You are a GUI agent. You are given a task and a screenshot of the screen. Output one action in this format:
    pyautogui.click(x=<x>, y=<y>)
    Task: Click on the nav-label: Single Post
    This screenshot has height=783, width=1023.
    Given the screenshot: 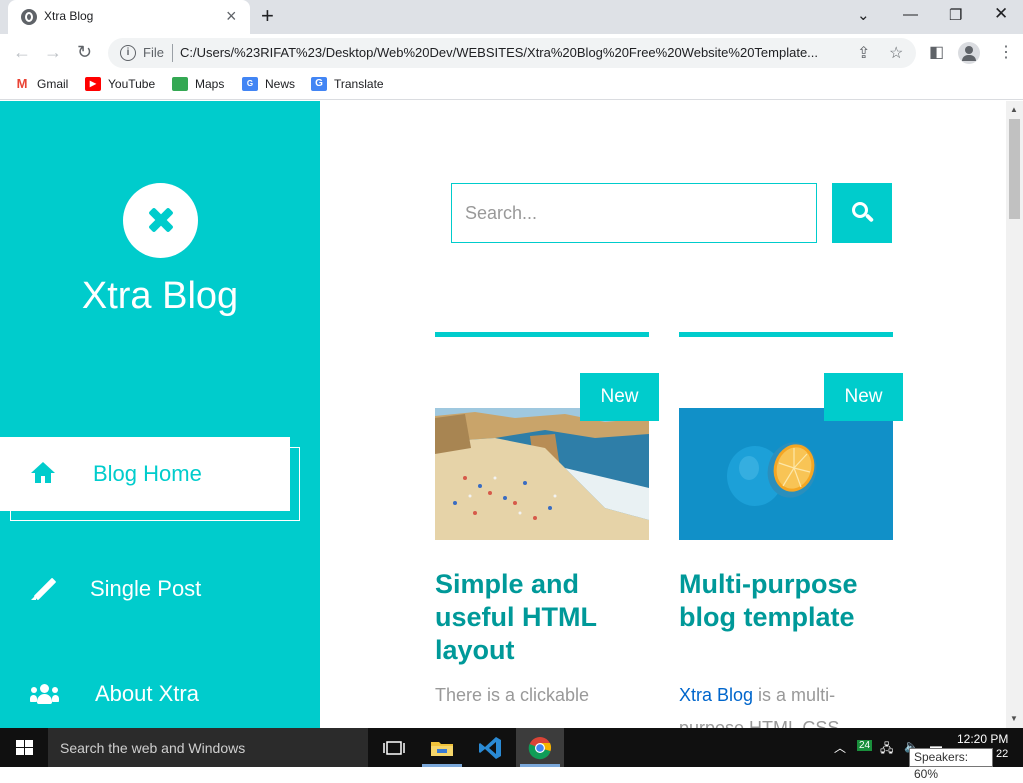 What is the action you would take?
    pyautogui.click(x=146, y=588)
    